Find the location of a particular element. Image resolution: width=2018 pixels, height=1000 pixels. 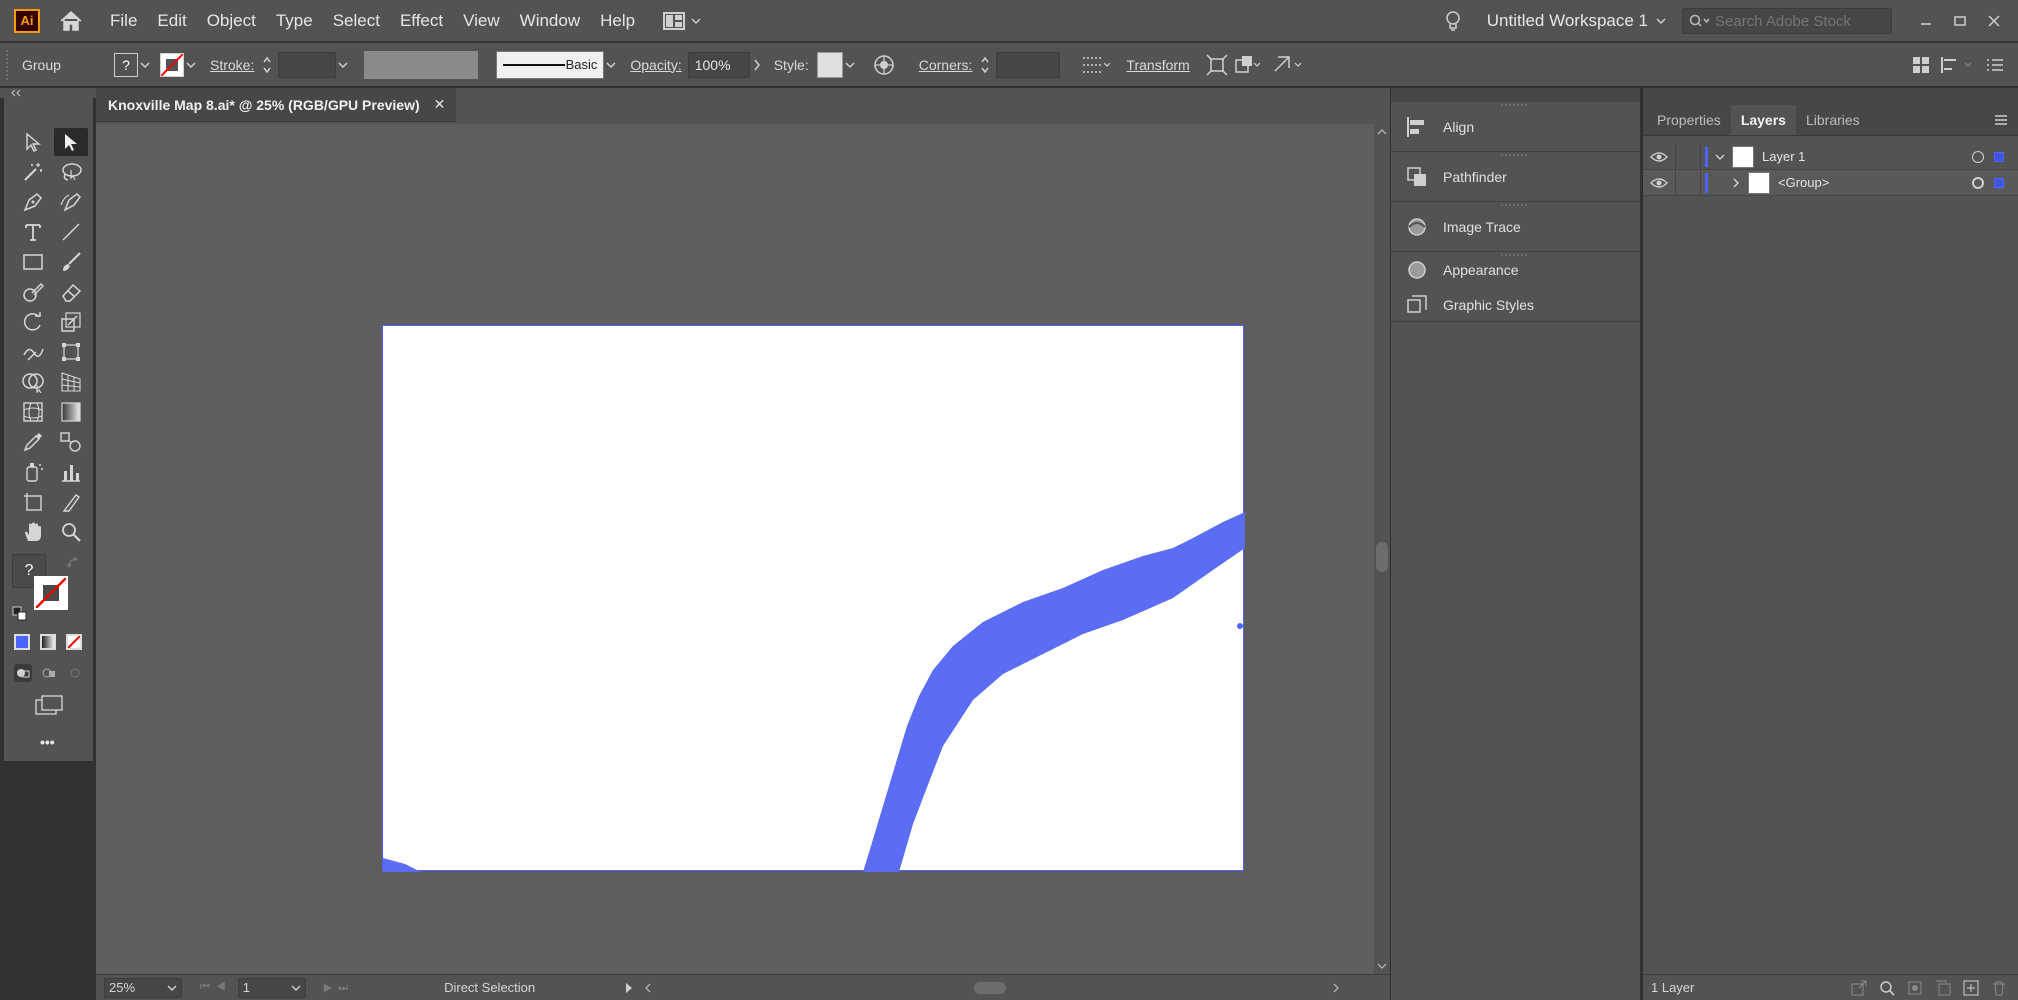

screen-mode-icon is located at coordinates (49, 705).